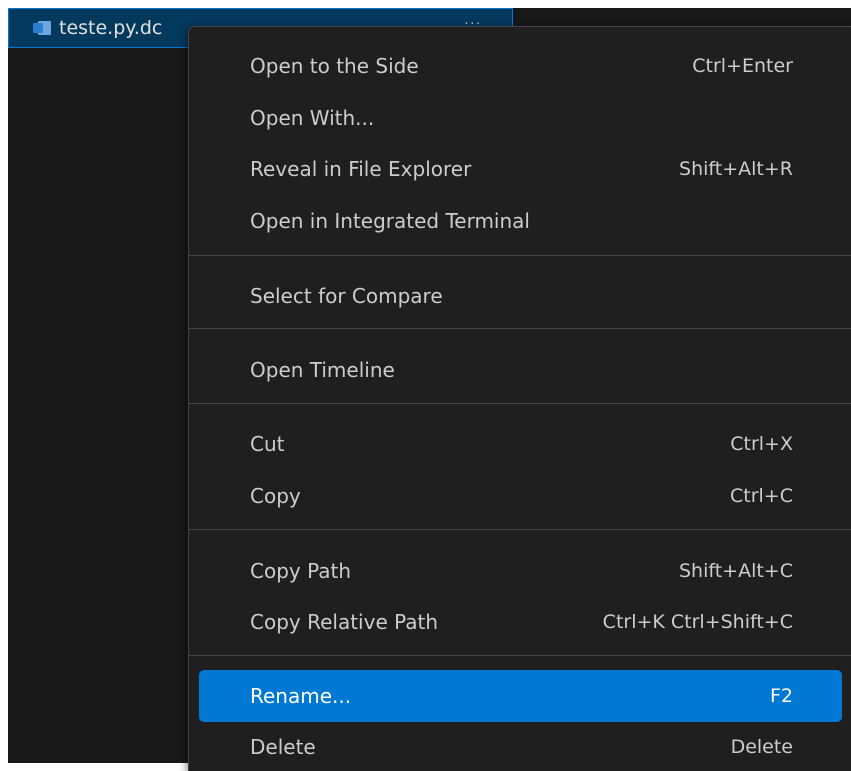 The width and height of the screenshot is (851, 771). Describe the element at coordinates (761, 444) in the screenshot. I see `menu-item-shortcut: Ctrl+X` at that location.